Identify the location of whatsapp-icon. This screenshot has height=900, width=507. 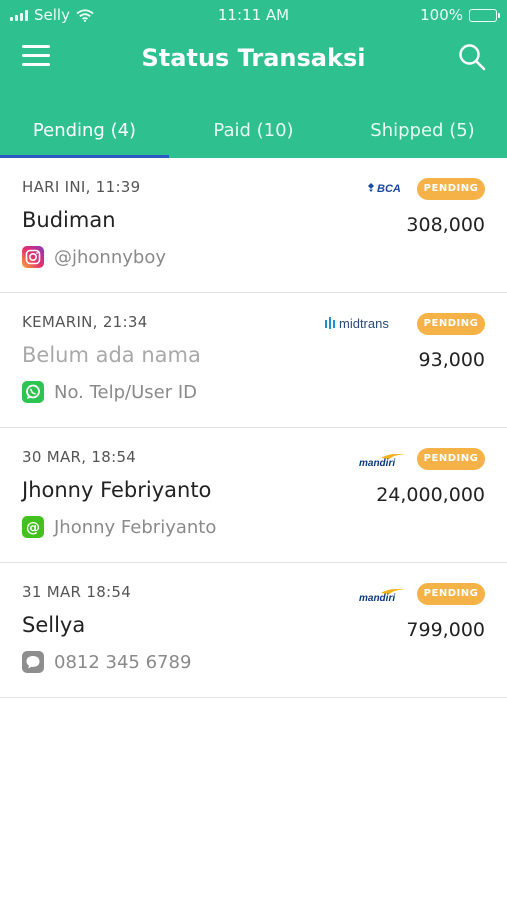
(33, 392).